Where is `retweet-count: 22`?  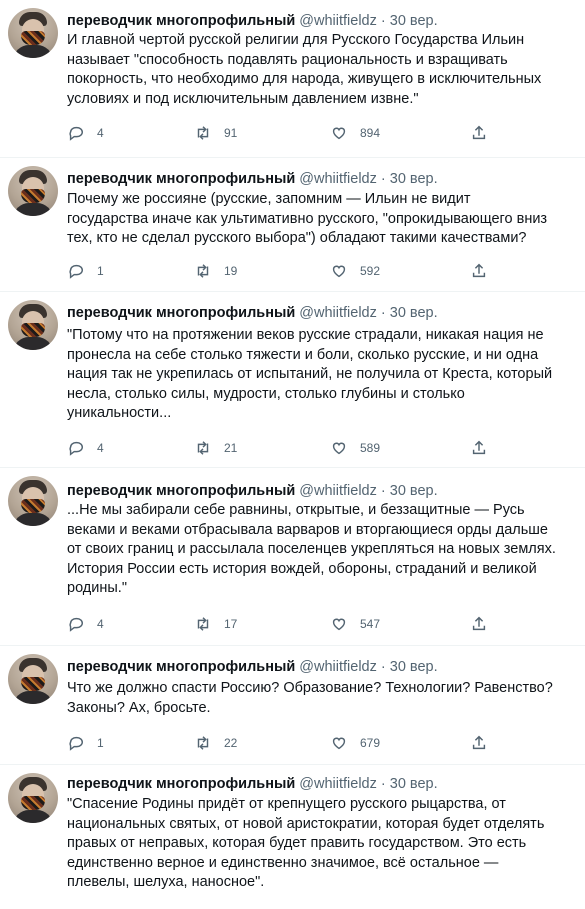
retweet-count: 22 is located at coordinates (231, 743).